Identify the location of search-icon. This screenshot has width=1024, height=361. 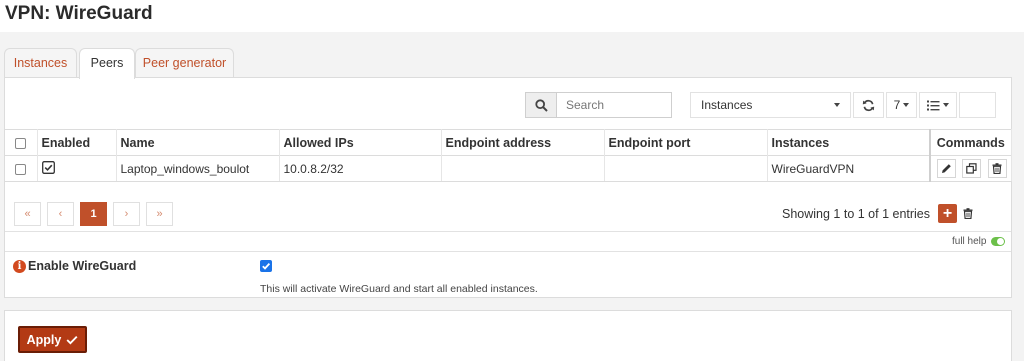
(541, 105).